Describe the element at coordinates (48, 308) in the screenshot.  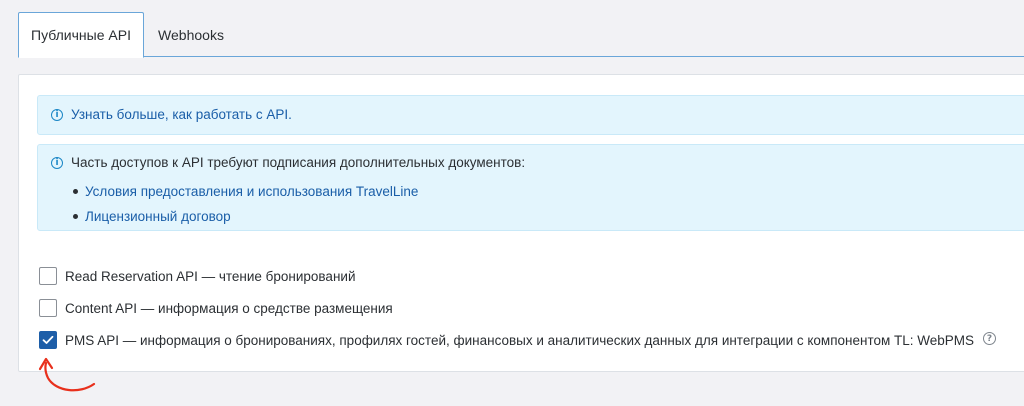
I see `content-api-checkbox` at that location.